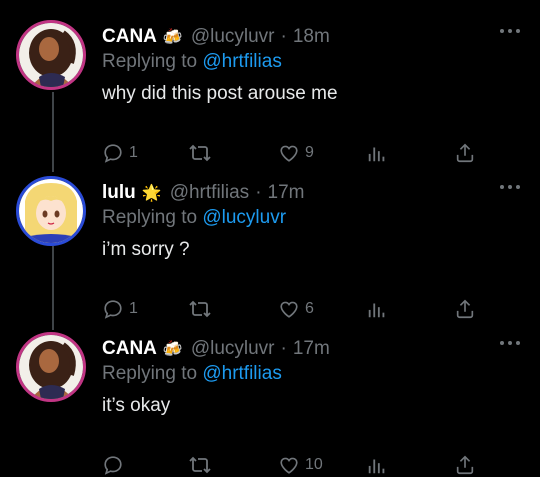  I want to click on like-button: 9, so click(296, 153).